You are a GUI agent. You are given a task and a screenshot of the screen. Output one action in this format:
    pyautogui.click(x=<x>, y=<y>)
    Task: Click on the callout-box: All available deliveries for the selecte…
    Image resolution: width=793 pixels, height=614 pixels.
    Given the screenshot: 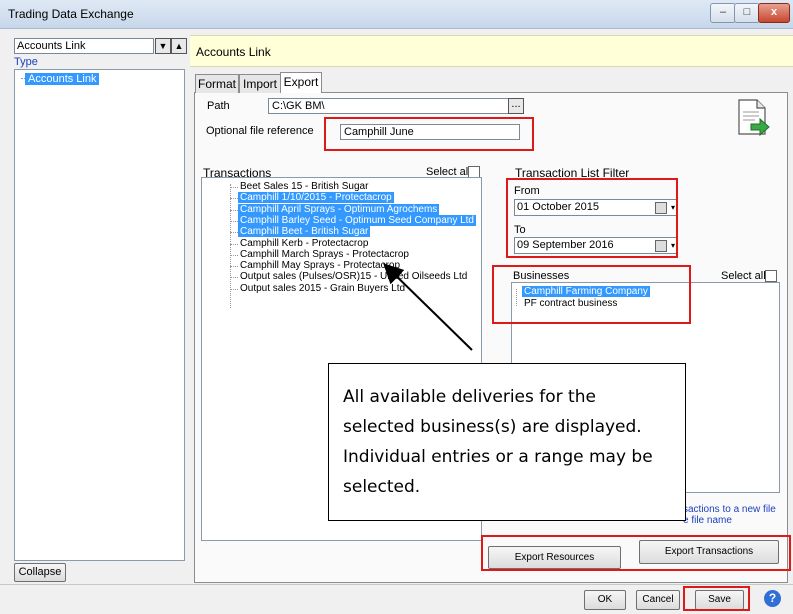 What is the action you would take?
    pyautogui.click(x=507, y=442)
    